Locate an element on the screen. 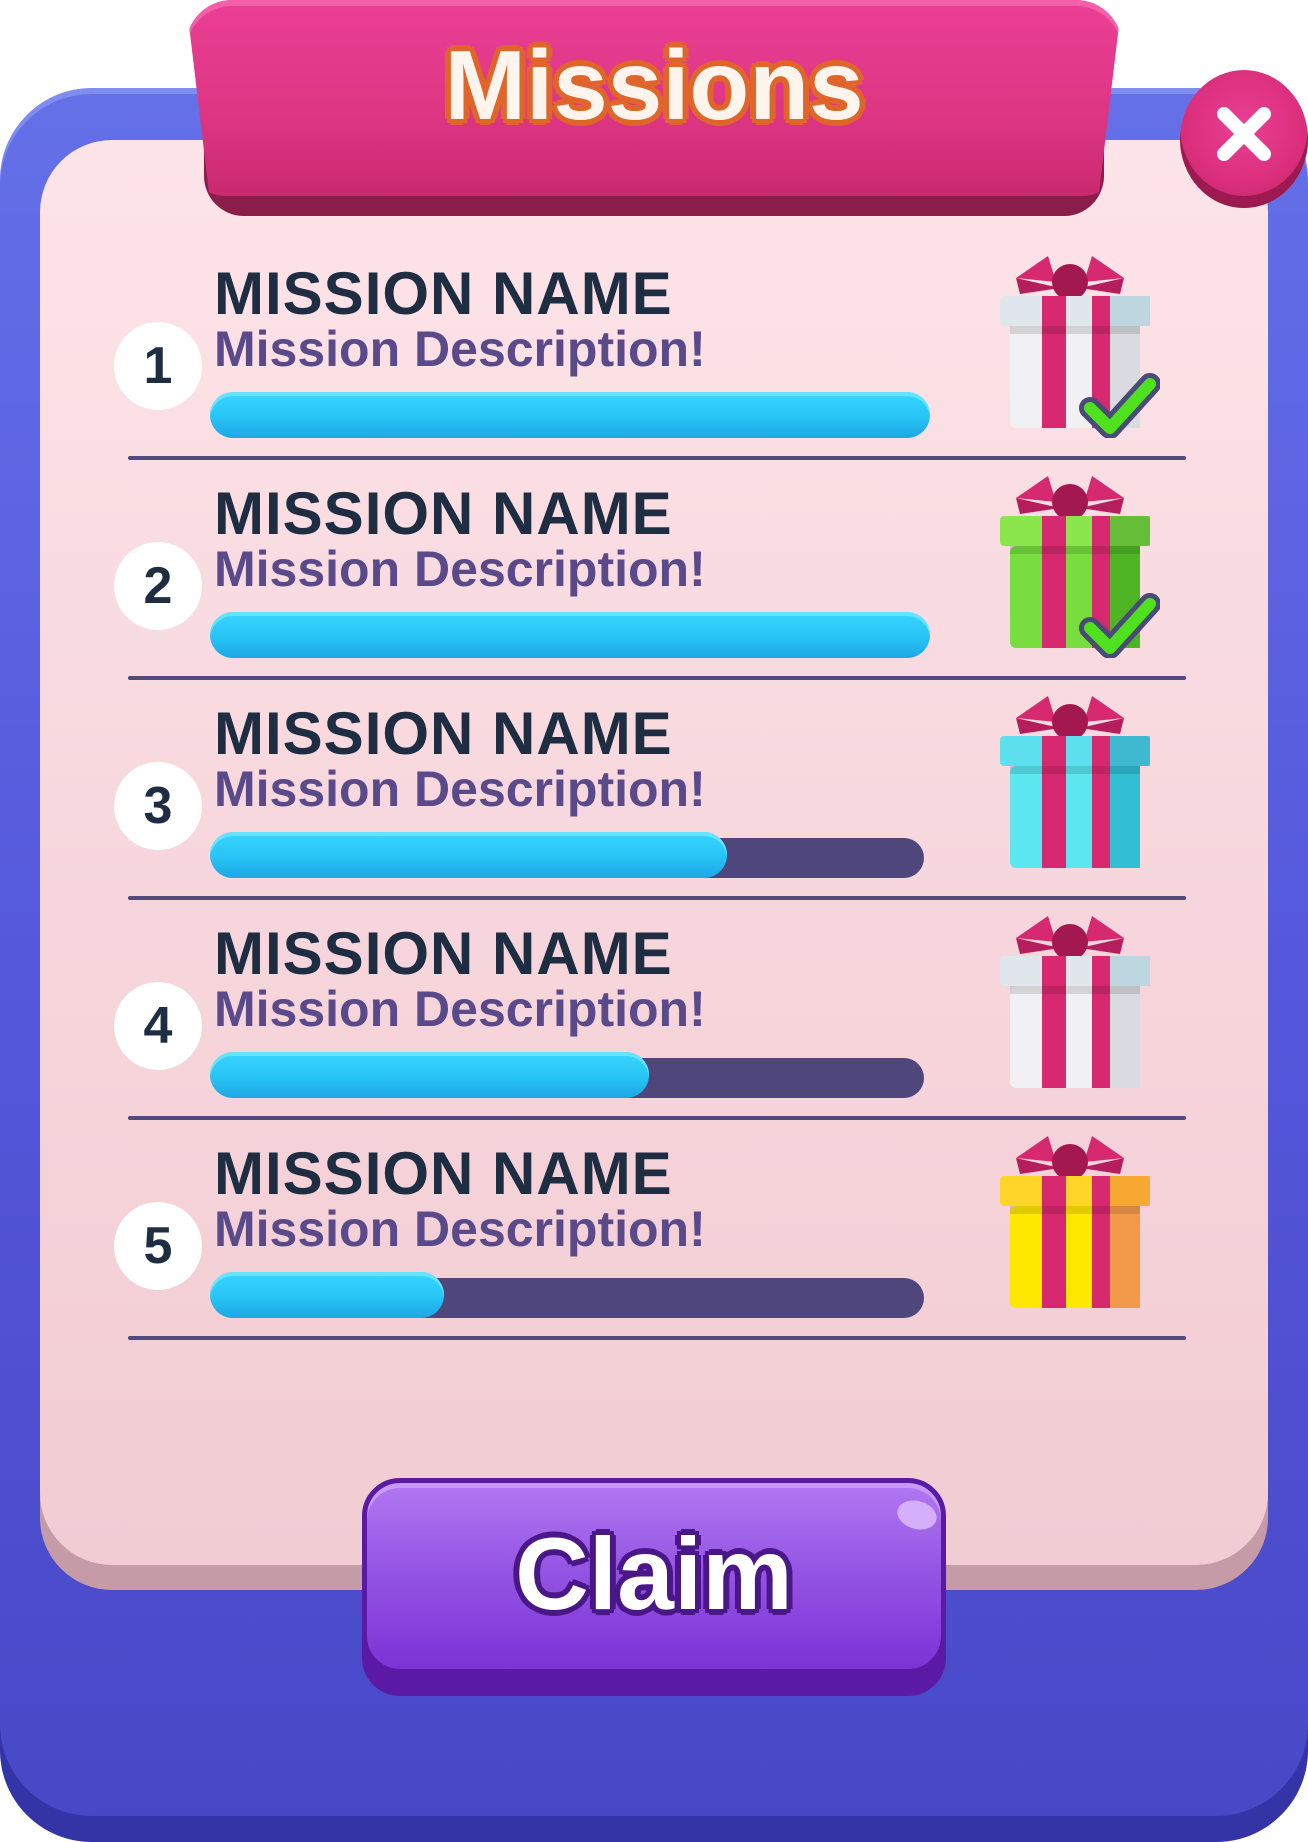 Image resolution: width=1308 pixels, height=1842 pixels. mission-row: 4 MISSION NAME Mission Description! is located at coordinates (654, 1009).